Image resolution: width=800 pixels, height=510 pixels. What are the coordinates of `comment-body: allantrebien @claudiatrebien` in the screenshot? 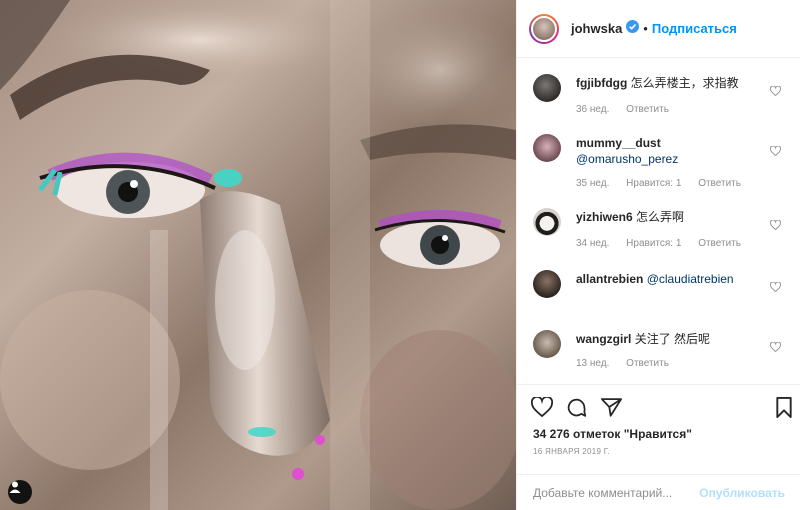 It's located at (671, 279).